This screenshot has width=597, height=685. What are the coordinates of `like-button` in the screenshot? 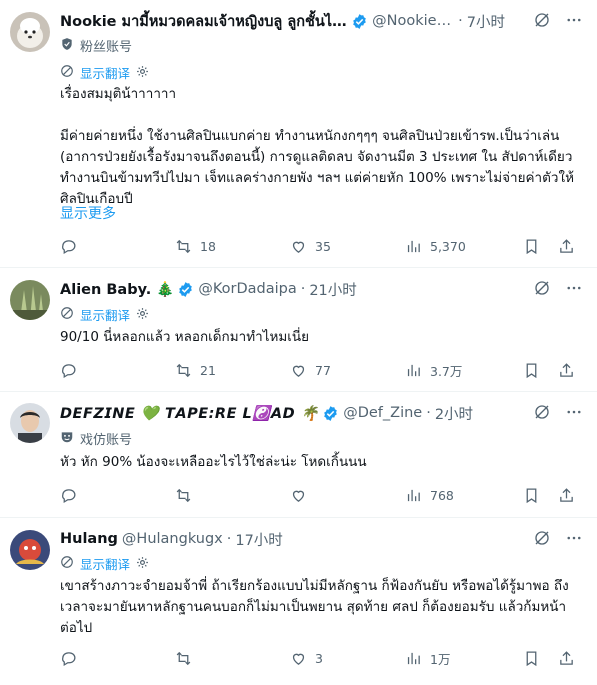 It's located at (347, 495).